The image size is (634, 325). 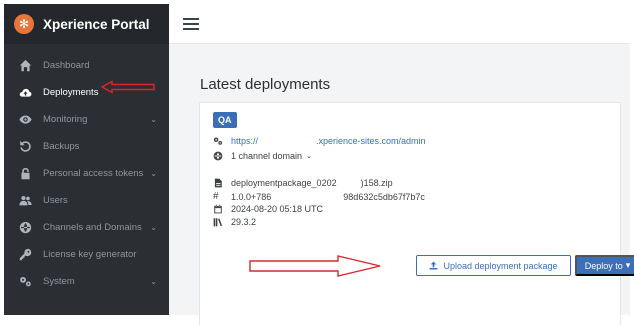 What do you see at coordinates (371, 141) in the screenshot?
I see `site-url-end: .xperience-sites.com/admin` at bounding box center [371, 141].